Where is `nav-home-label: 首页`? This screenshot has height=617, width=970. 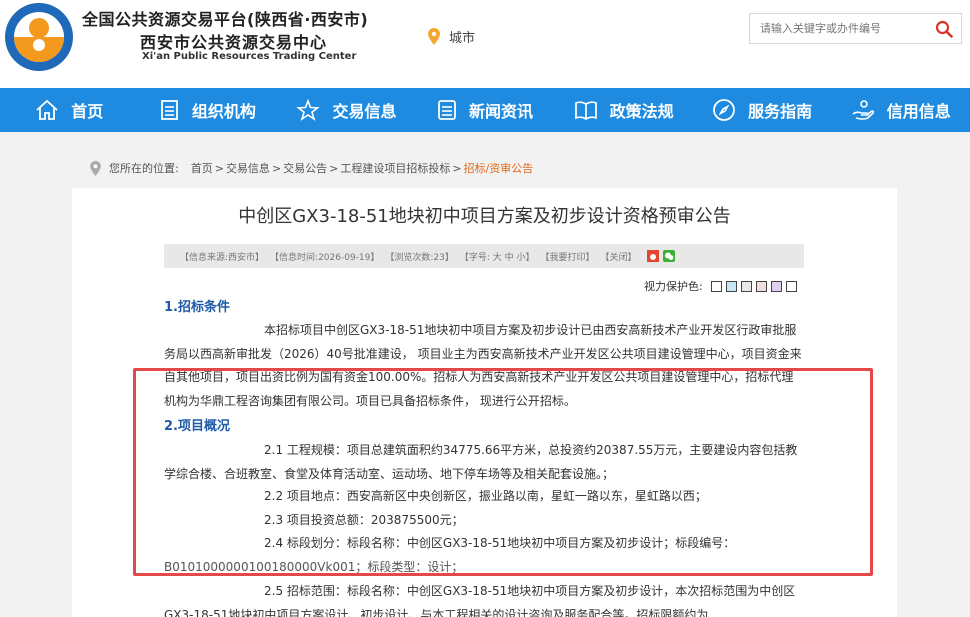 nav-home-label: 首页 is located at coordinates (87, 111).